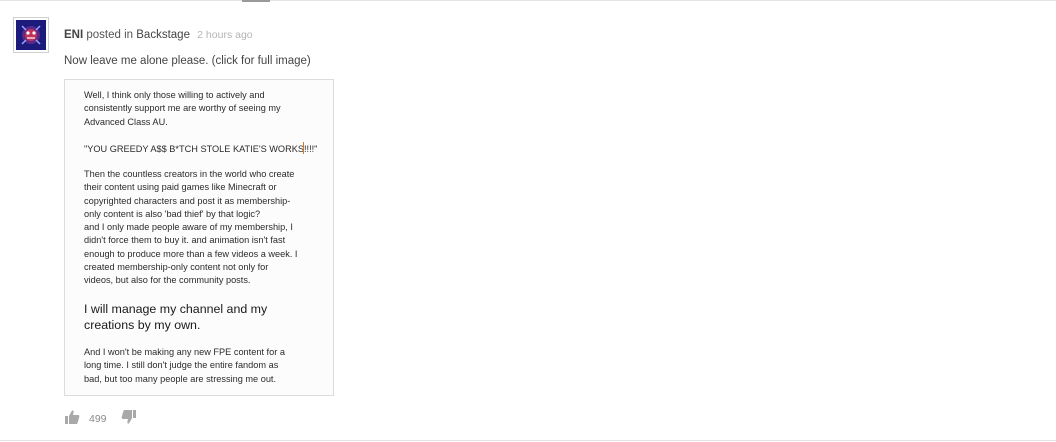 The height and width of the screenshot is (442, 1056). I want to click on avatar-art, so click(31, 35).